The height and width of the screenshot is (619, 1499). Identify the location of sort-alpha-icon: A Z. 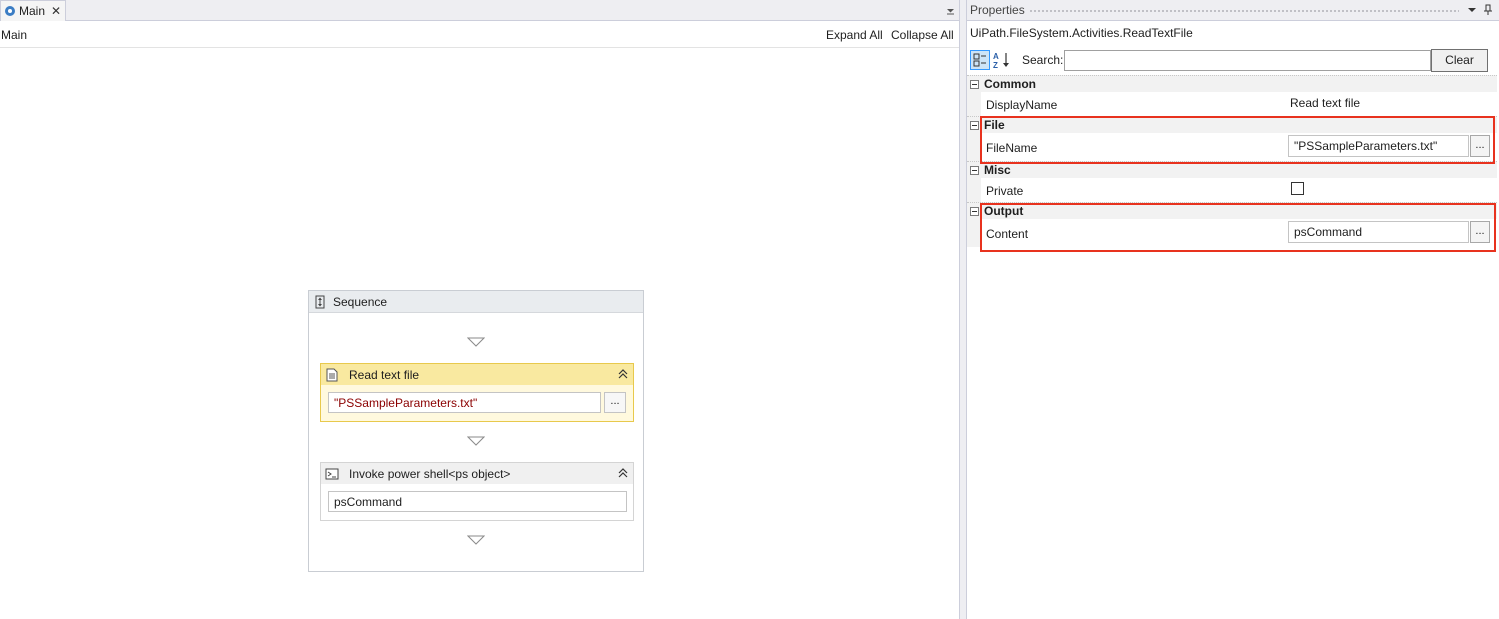
(1001, 61).